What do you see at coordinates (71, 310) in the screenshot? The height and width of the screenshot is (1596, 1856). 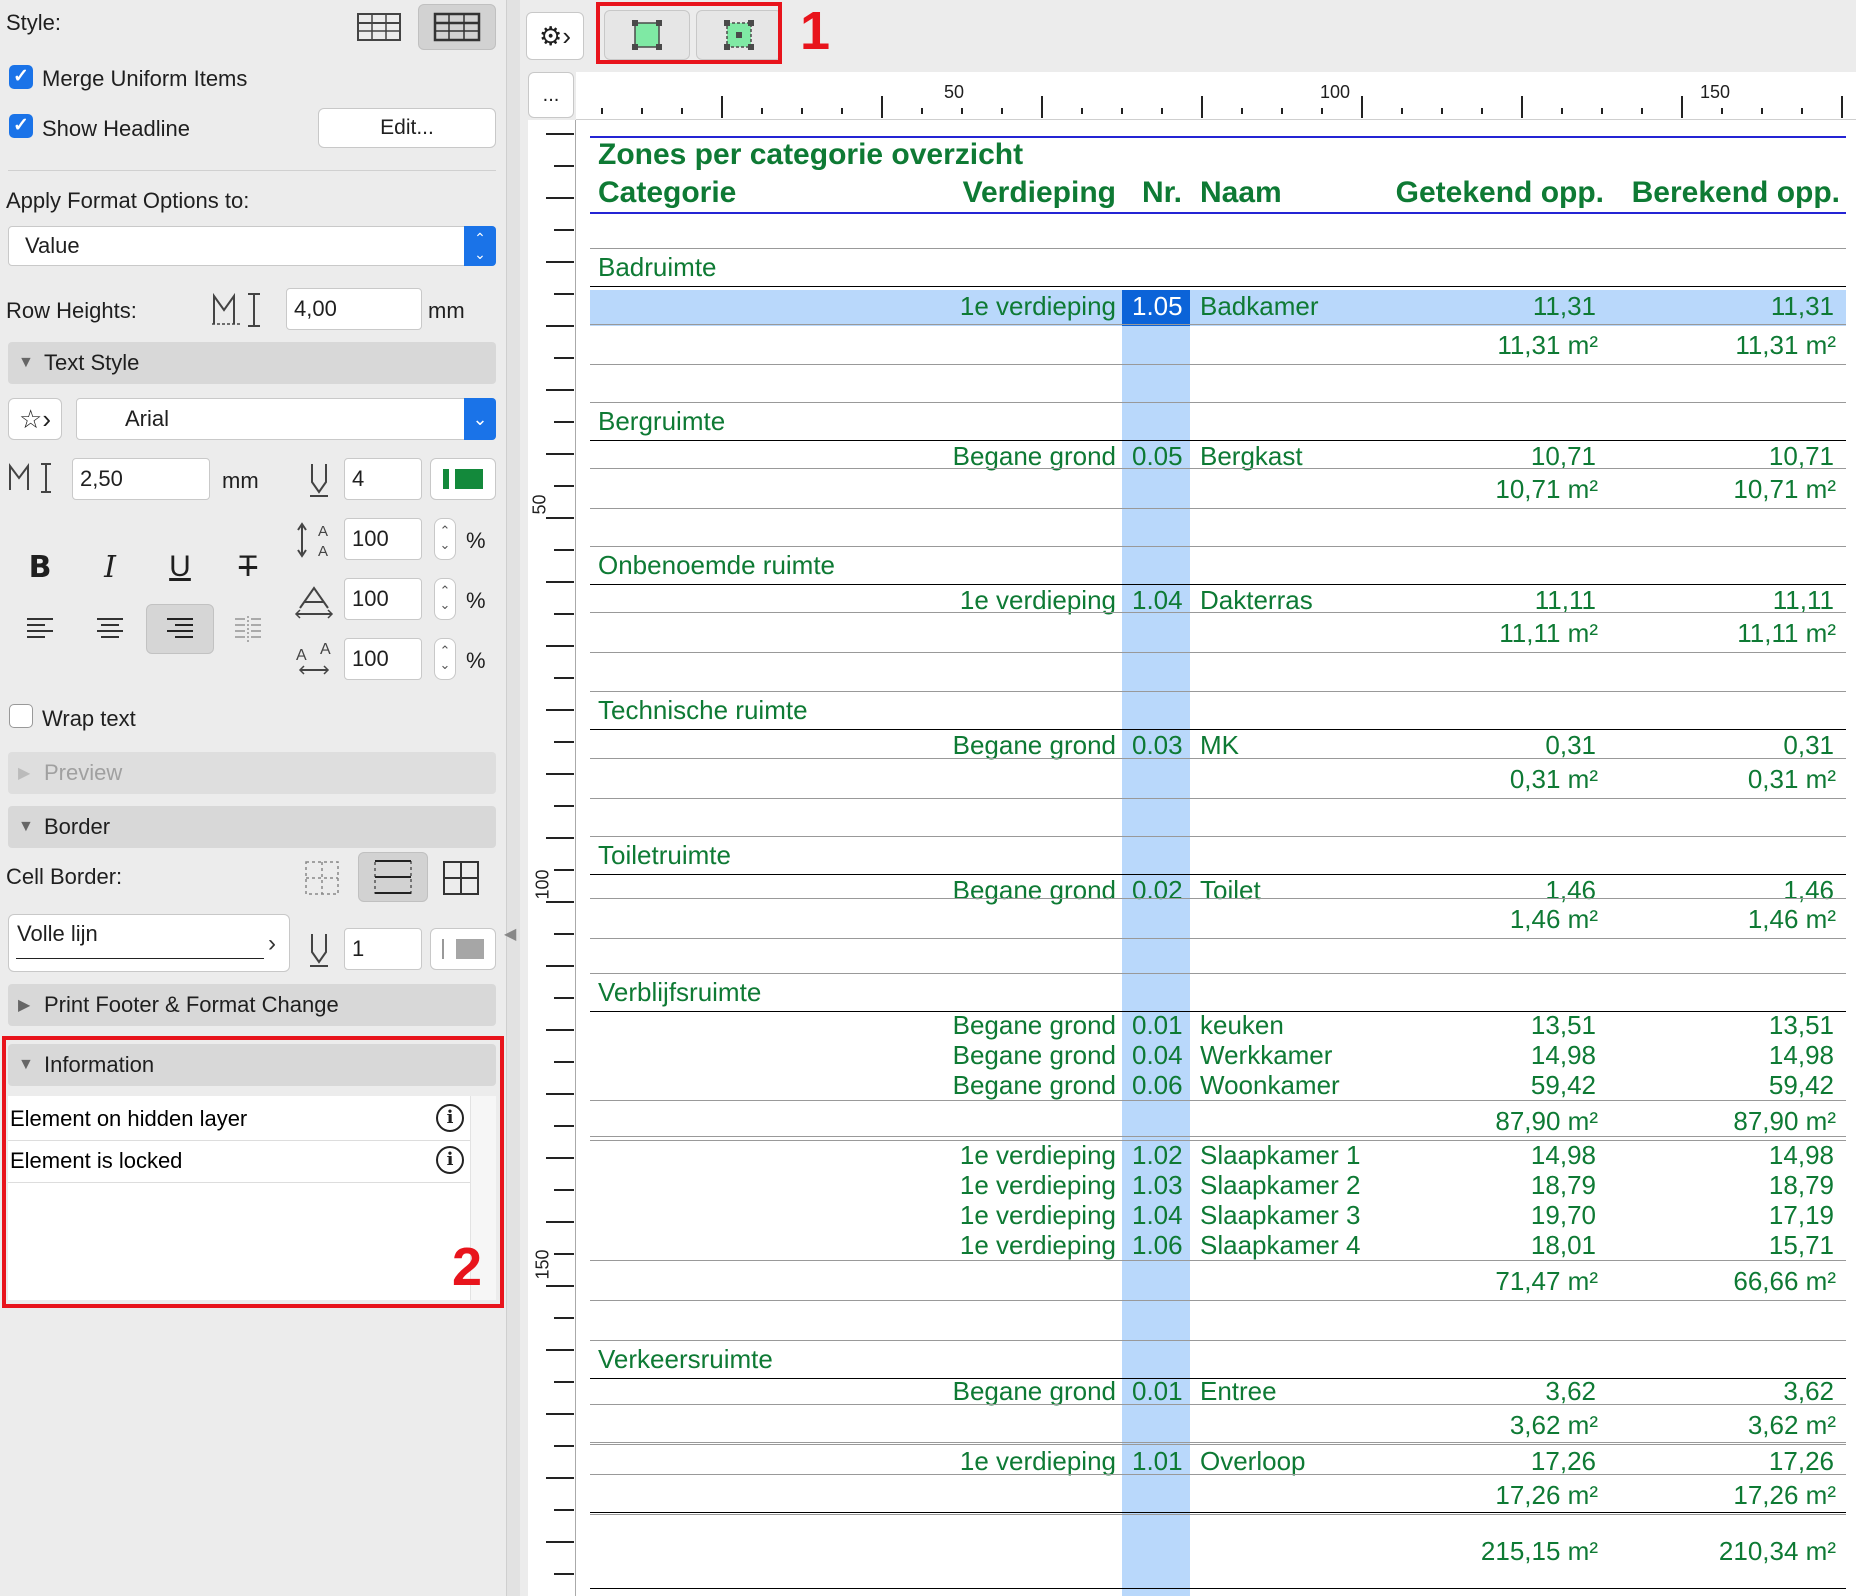 I see `row-heights-label: Row Heights:` at bounding box center [71, 310].